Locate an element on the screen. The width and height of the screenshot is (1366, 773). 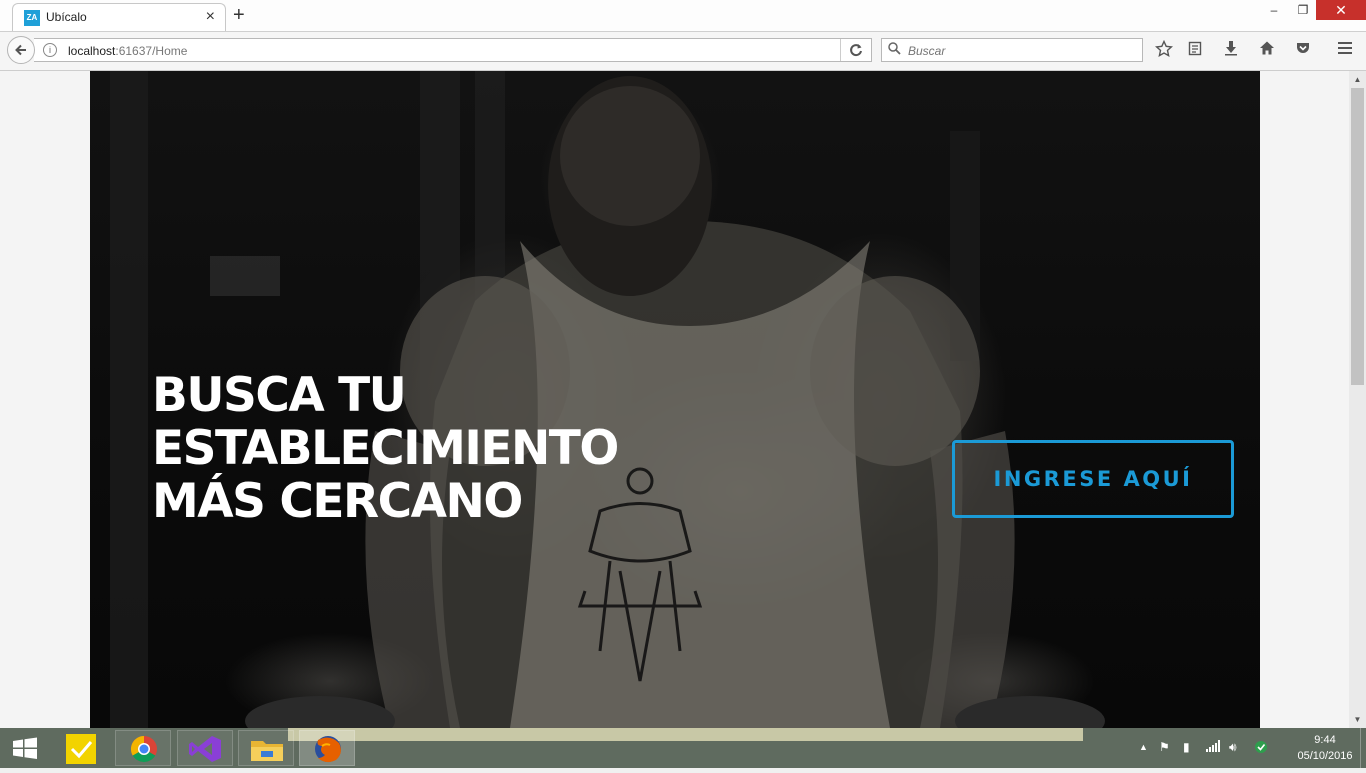
page-scrollbar: ▲ ▼ is located at coordinates (1357, 399).